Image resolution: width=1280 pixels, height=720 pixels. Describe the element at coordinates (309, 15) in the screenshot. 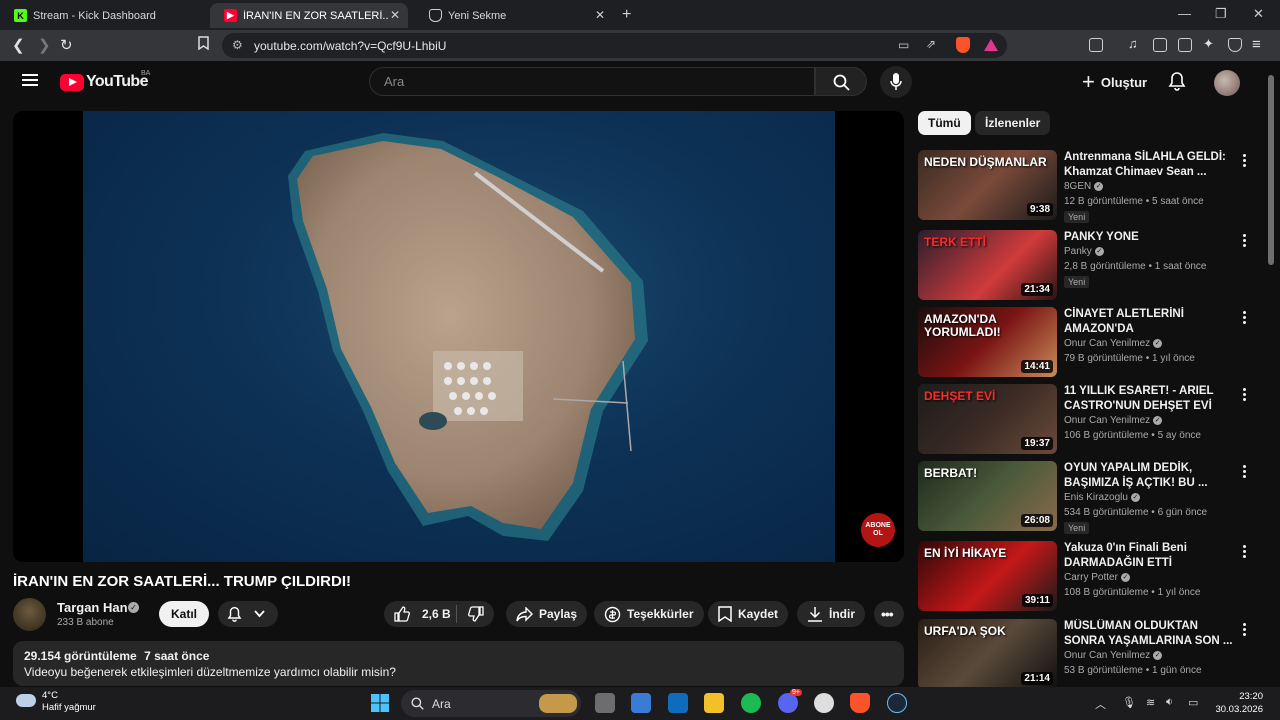

I see `tab-youtube-video: ▶ İRAN'IN EN ZOR SAATLERİ... TRU ✕` at that location.